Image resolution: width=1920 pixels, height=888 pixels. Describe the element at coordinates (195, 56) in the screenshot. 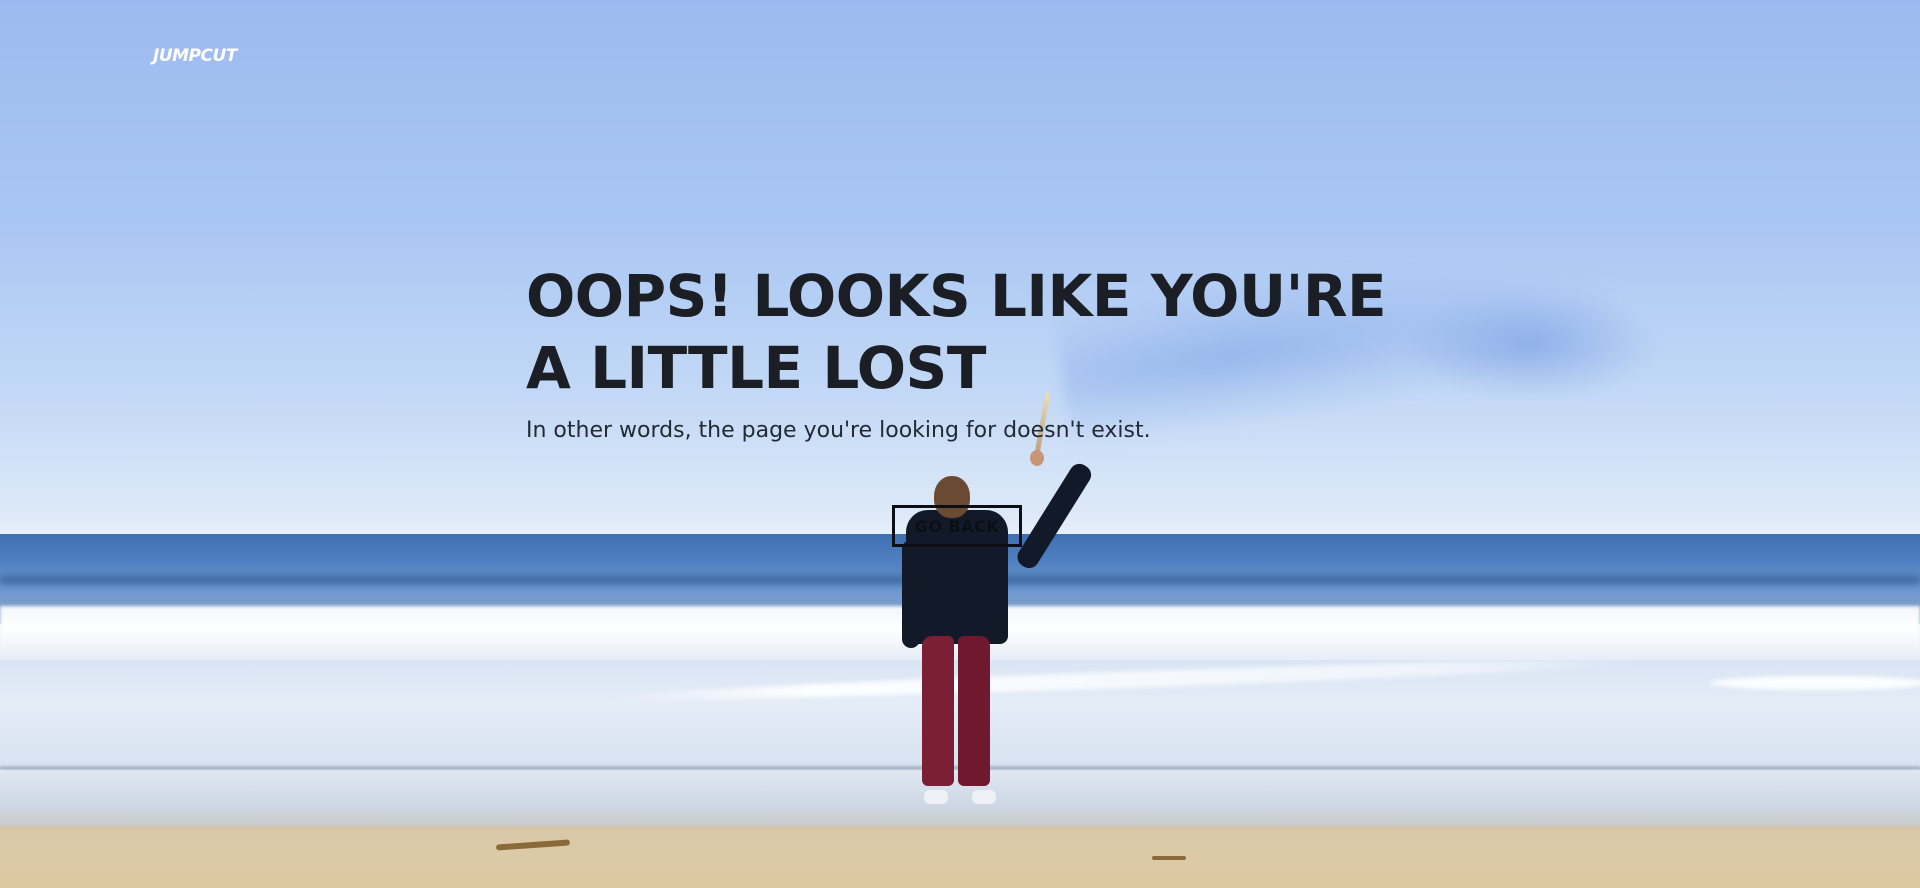

I see `jumpcut-logo: JUMPCUT` at that location.